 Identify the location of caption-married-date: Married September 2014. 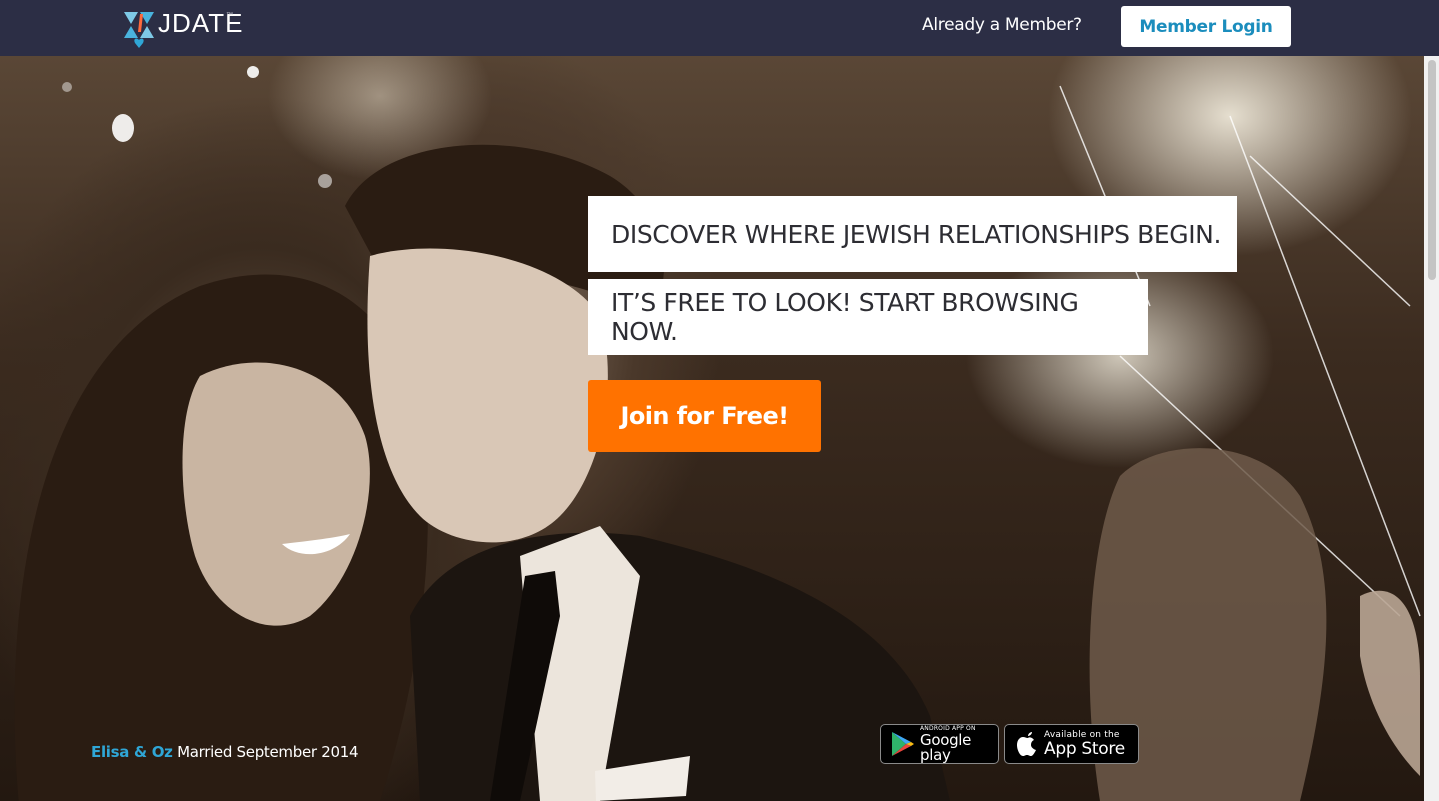
(268, 752).